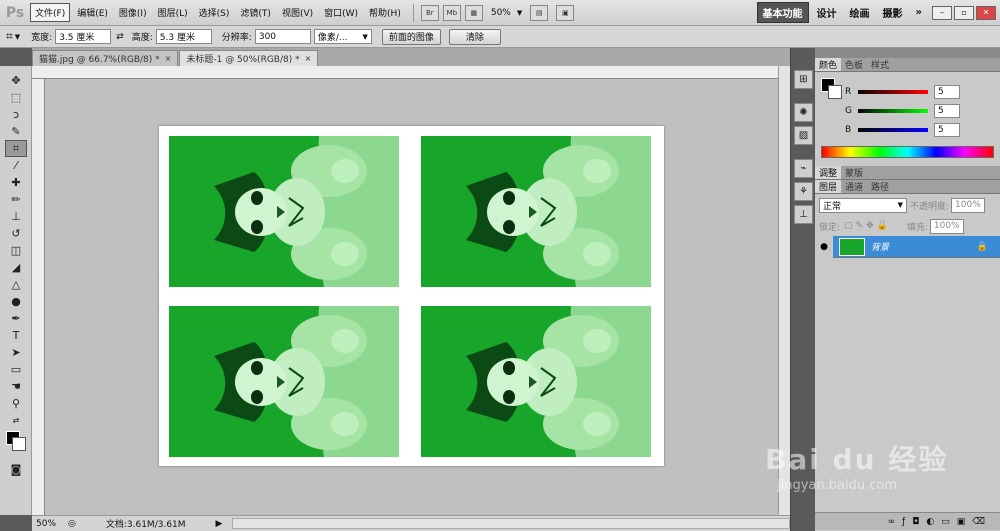 The width and height of the screenshot is (1000, 531). I want to click on clone-source-icon: ⚘, so click(803, 191).